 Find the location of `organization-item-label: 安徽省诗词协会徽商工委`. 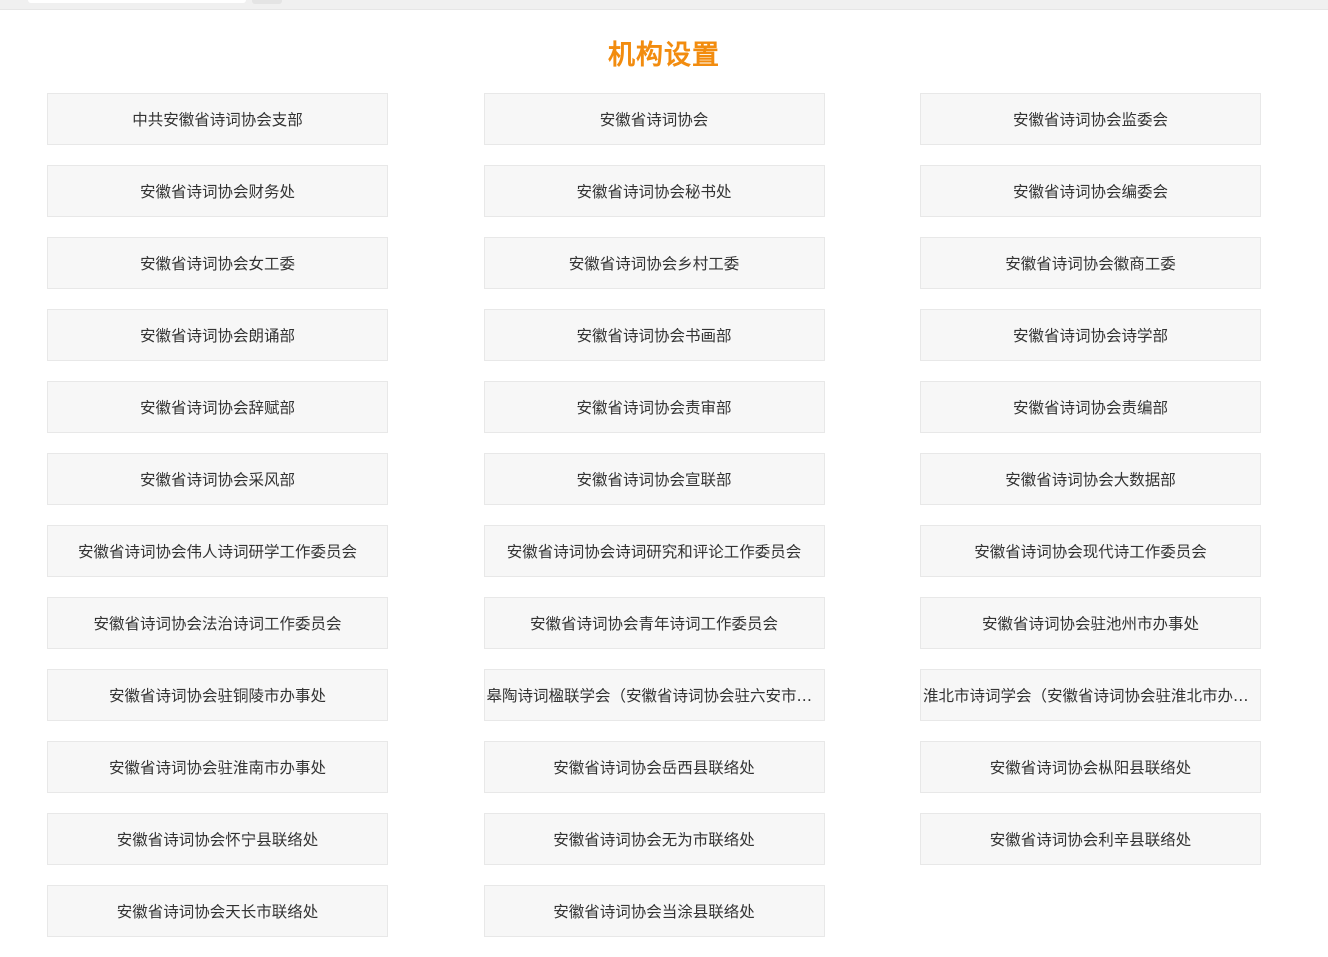

organization-item-label: 安徽省诗词协会徽商工委 is located at coordinates (1090, 264).